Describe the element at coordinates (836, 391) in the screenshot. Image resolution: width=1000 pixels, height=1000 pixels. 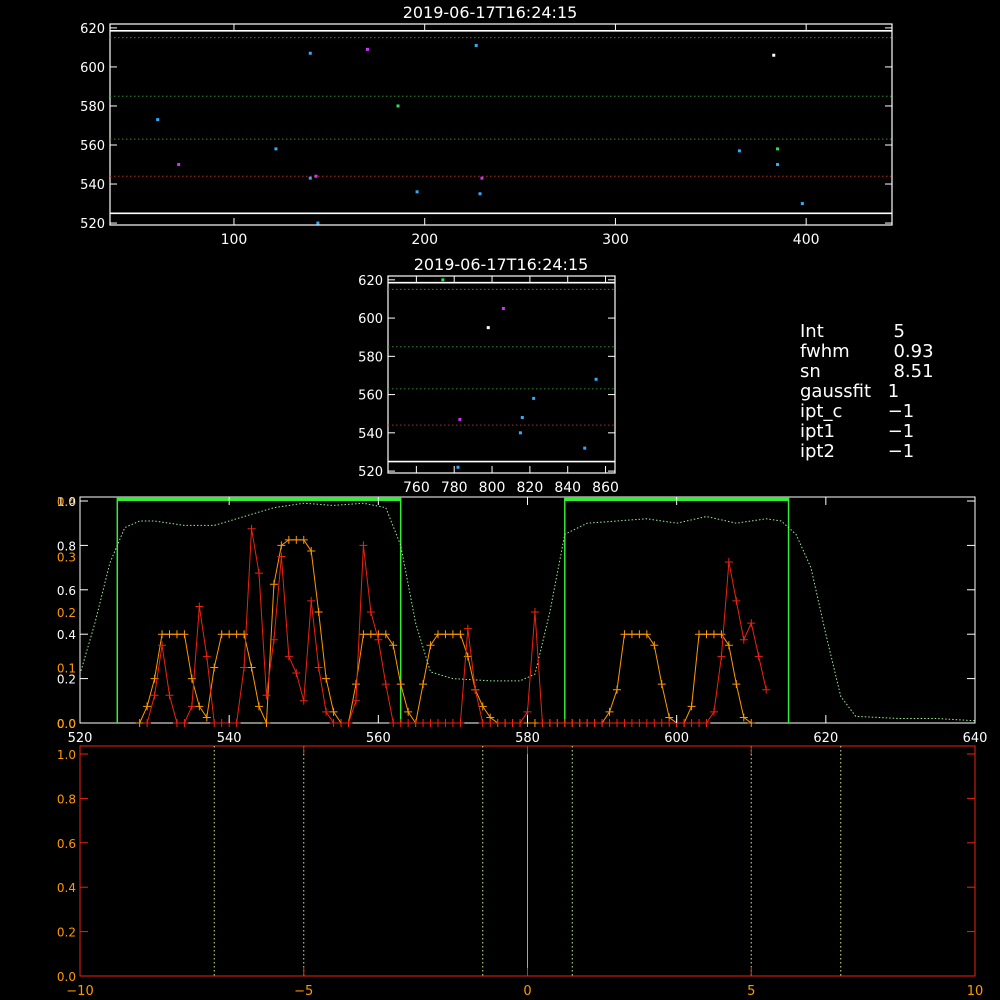
I see `info-key: gaussfit` at that location.